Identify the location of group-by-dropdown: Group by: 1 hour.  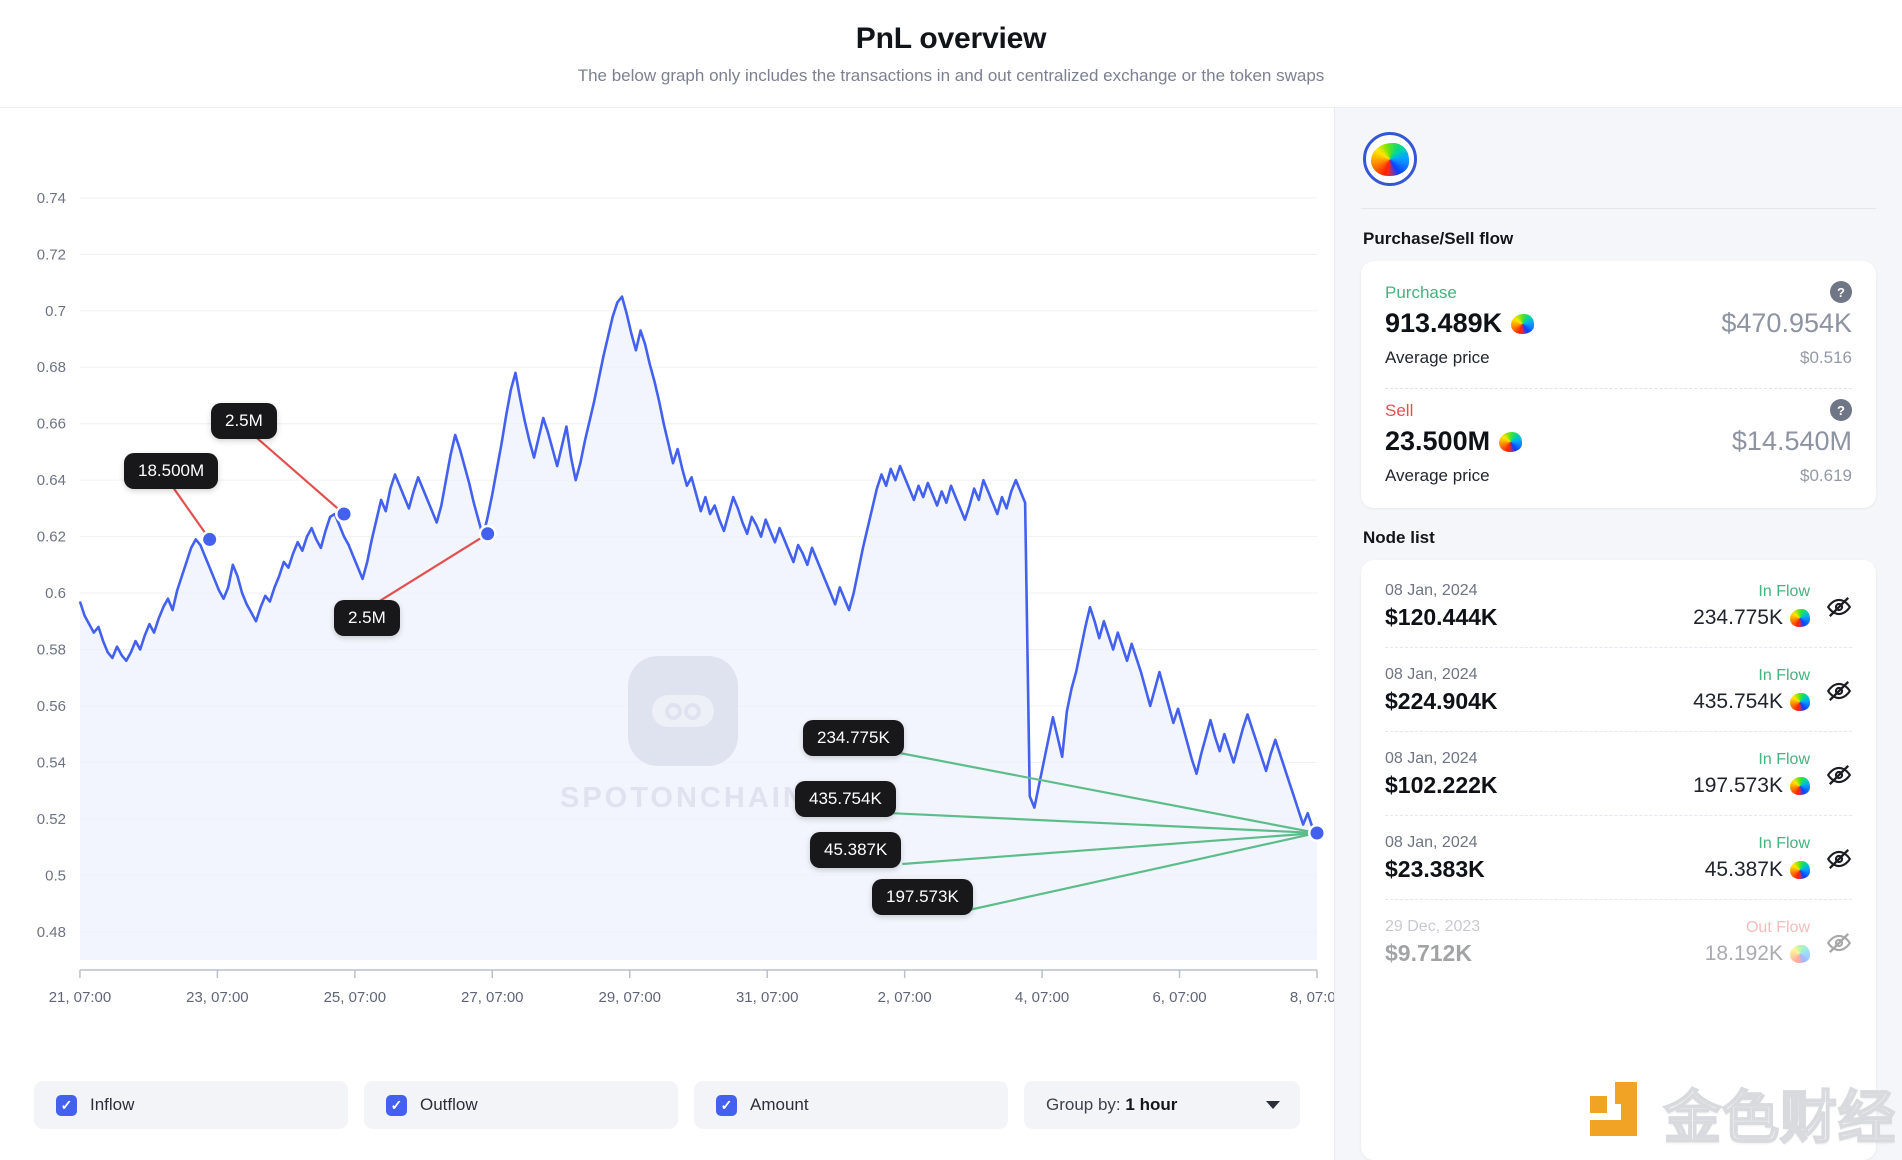
(1162, 1105).